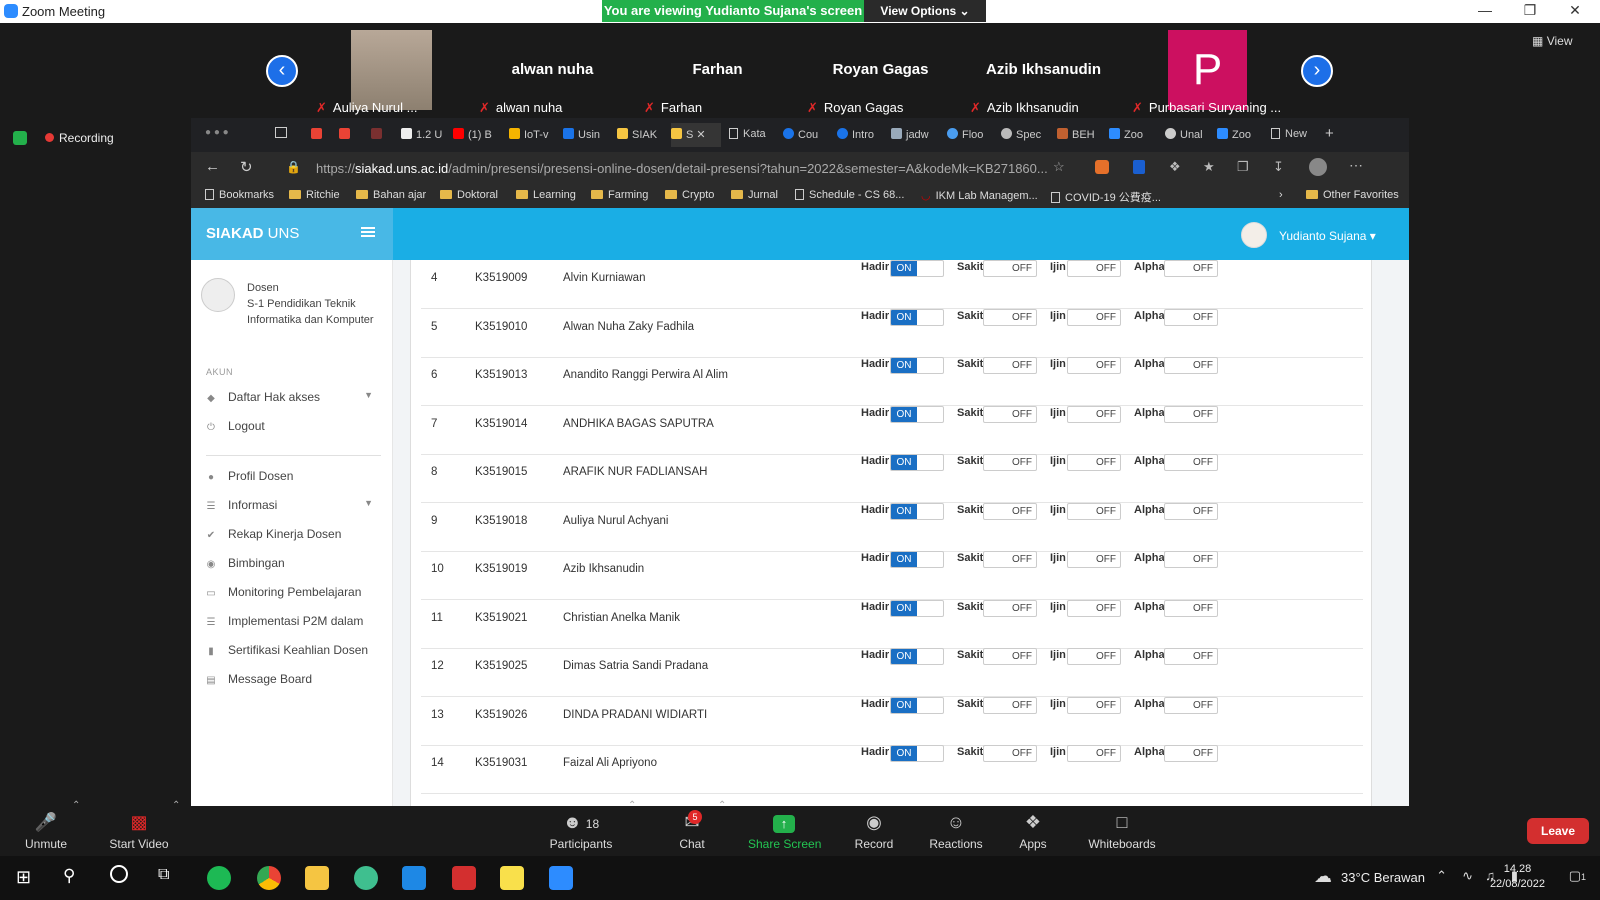 The image size is (1600, 900). Describe the element at coordinates (1383, 877) in the screenshot. I see `weather-text: 33°C Berawan` at that location.